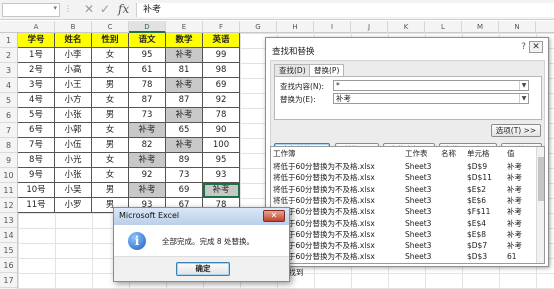 The height and width of the screenshot is (289, 554). I want to click on column-header-c: C, so click(110, 27).